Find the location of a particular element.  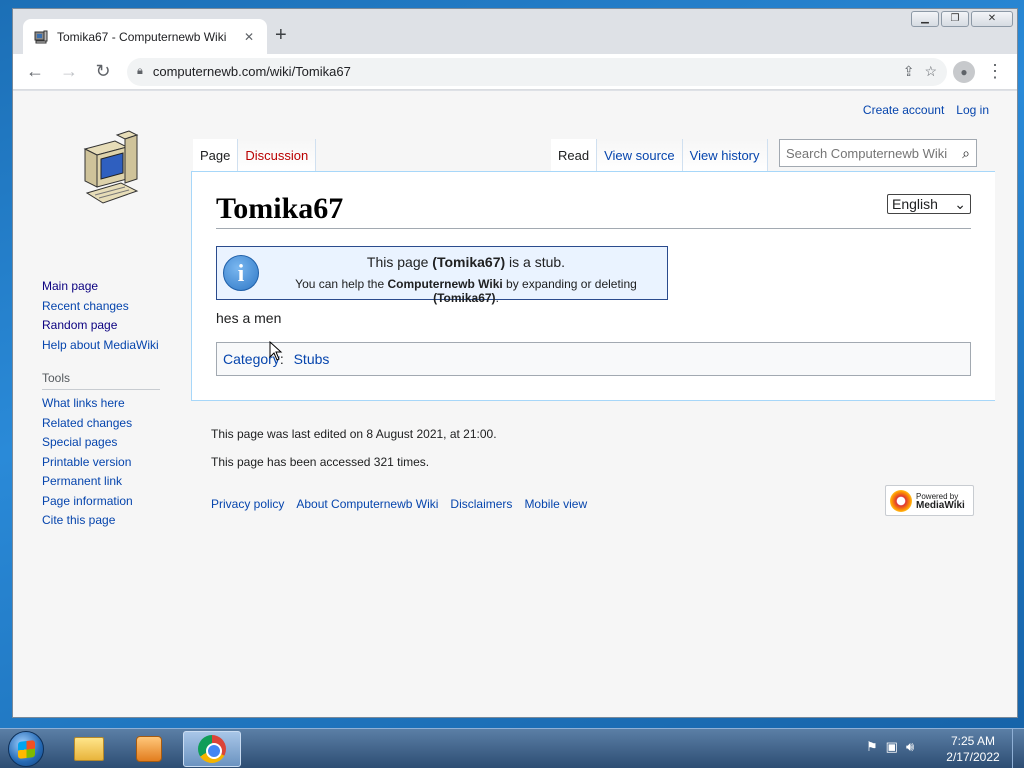

window-controls: ▁ ❐ ✕ is located at coordinates (962, 19).